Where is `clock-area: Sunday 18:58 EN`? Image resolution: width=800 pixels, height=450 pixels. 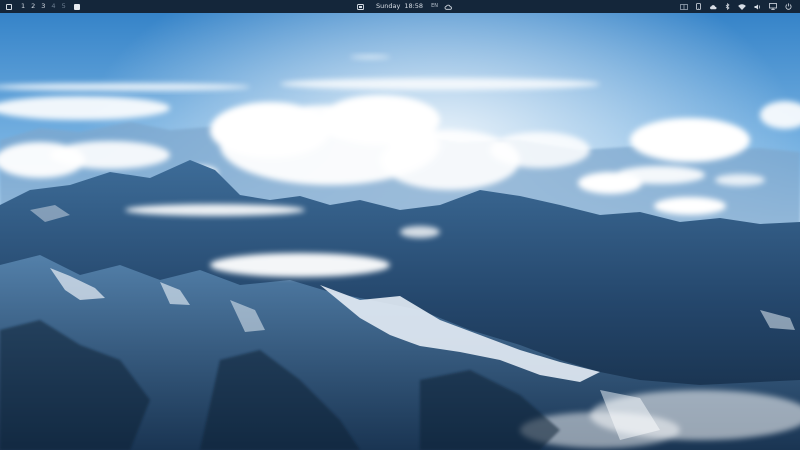 clock-area: Sunday 18:58 EN is located at coordinates (404, 6).